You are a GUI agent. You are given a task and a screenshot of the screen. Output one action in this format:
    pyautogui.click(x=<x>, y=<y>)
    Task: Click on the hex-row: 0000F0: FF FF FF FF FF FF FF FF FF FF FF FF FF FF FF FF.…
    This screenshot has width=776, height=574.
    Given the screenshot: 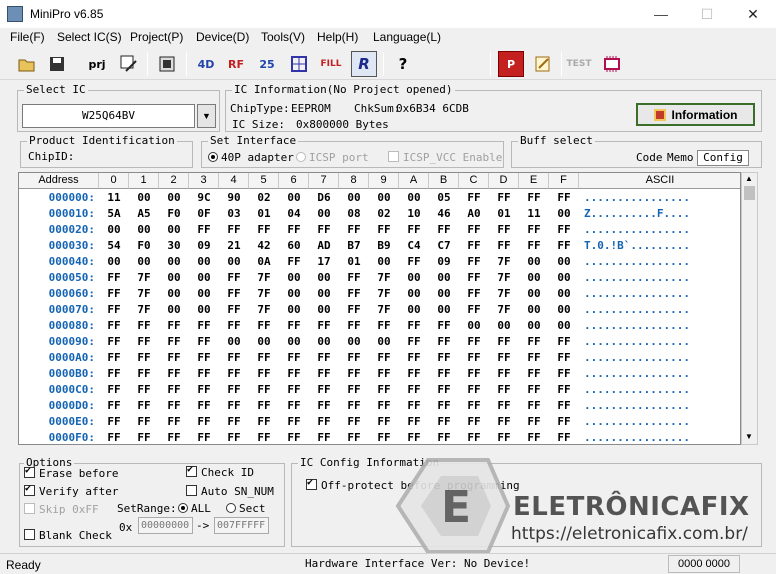 What is the action you would take?
    pyautogui.click(x=379, y=437)
    